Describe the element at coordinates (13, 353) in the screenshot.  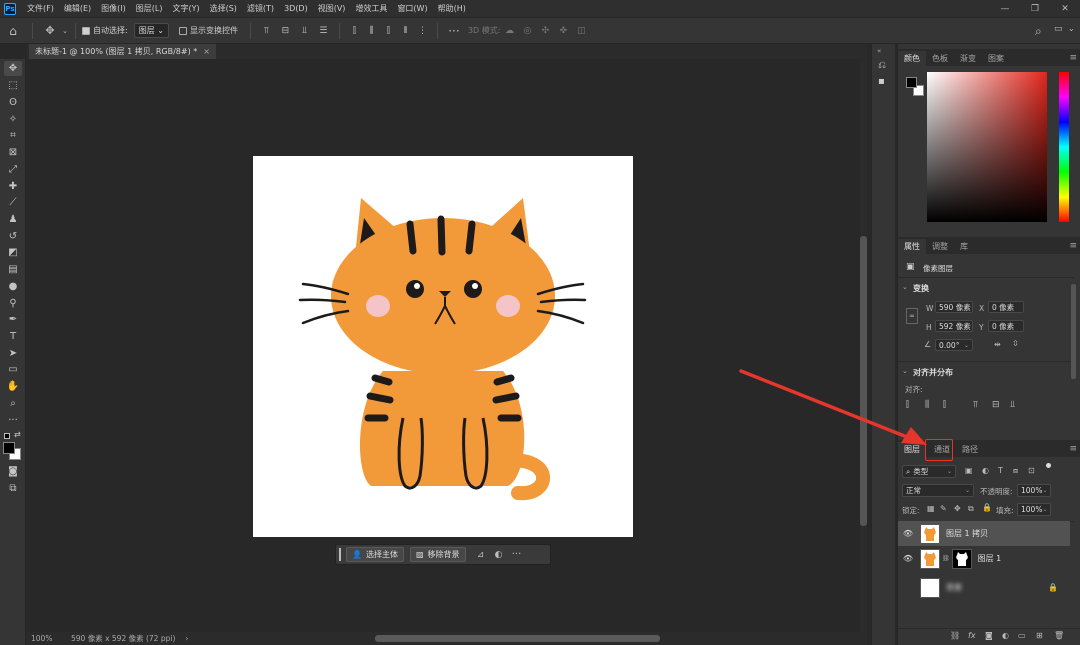
I see `path-selection-tool-icon: ➤` at that location.